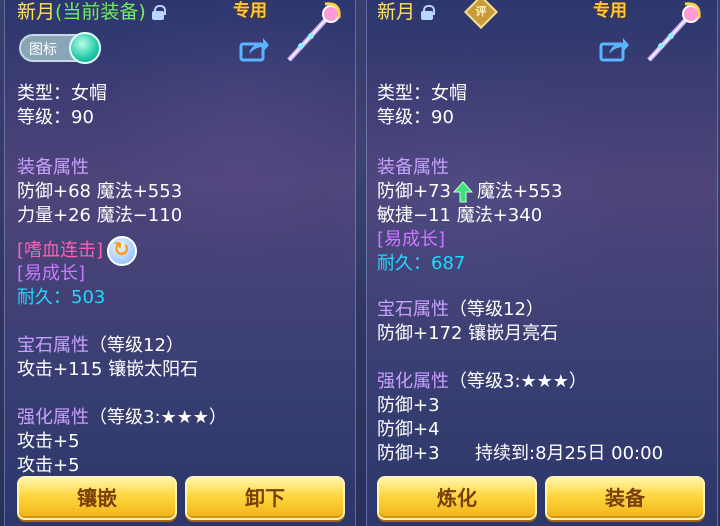  I want to click on magic-attr: 魔法+553, so click(520, 191).